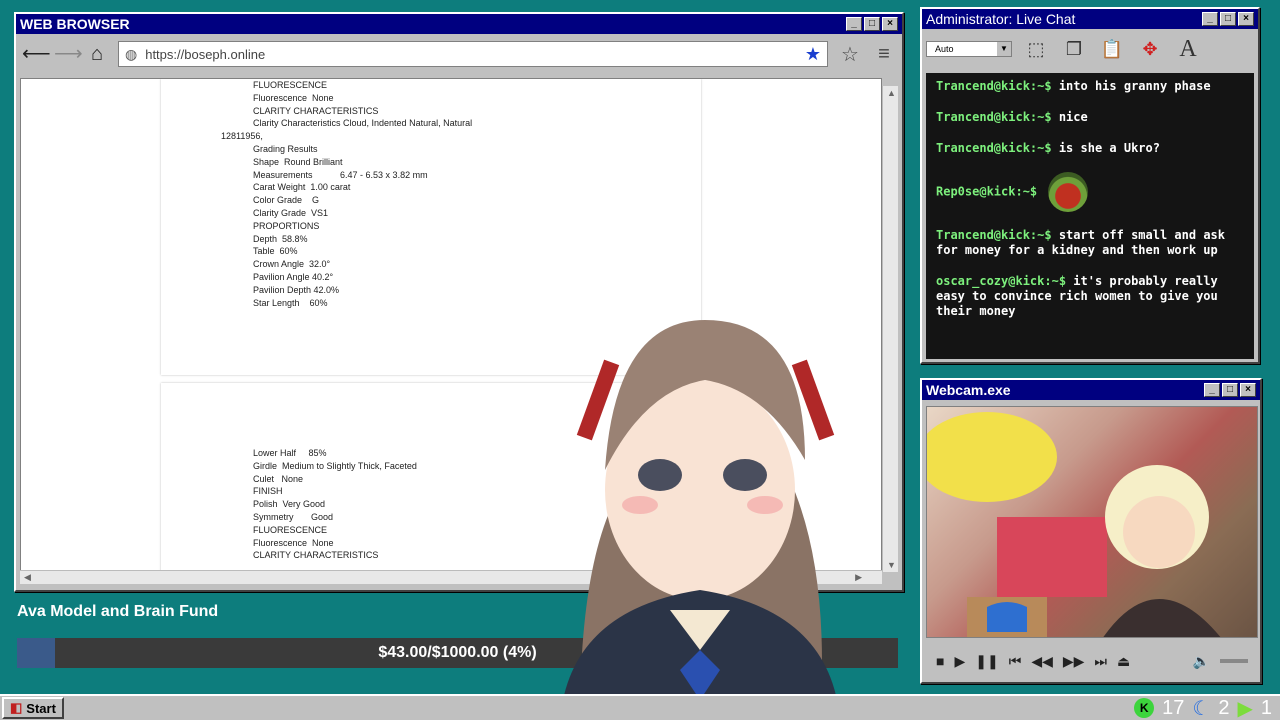 This screenshot has height=720, width=1280. I want to click on document-line: Table 60%, so click(275, 251).